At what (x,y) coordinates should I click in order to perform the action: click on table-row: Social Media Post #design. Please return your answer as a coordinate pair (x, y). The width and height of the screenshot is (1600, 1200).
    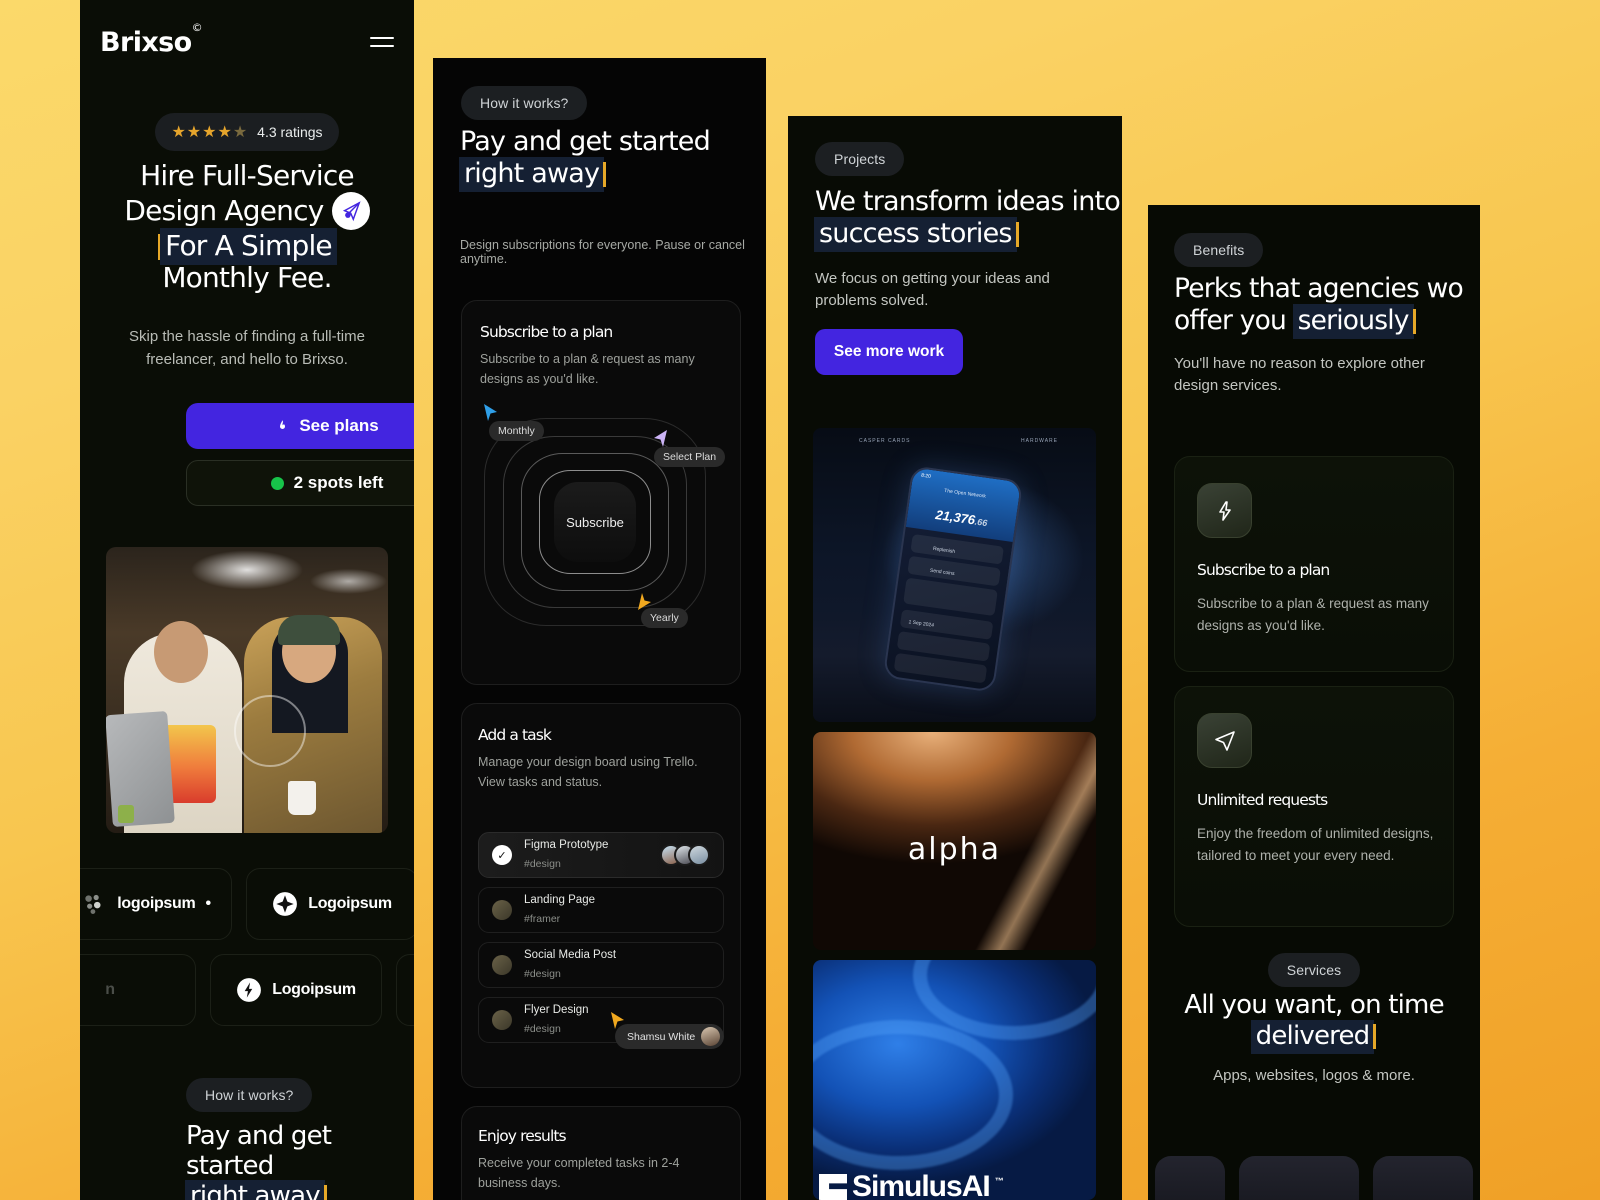
    Looking at the image, I should click on (601, 965).